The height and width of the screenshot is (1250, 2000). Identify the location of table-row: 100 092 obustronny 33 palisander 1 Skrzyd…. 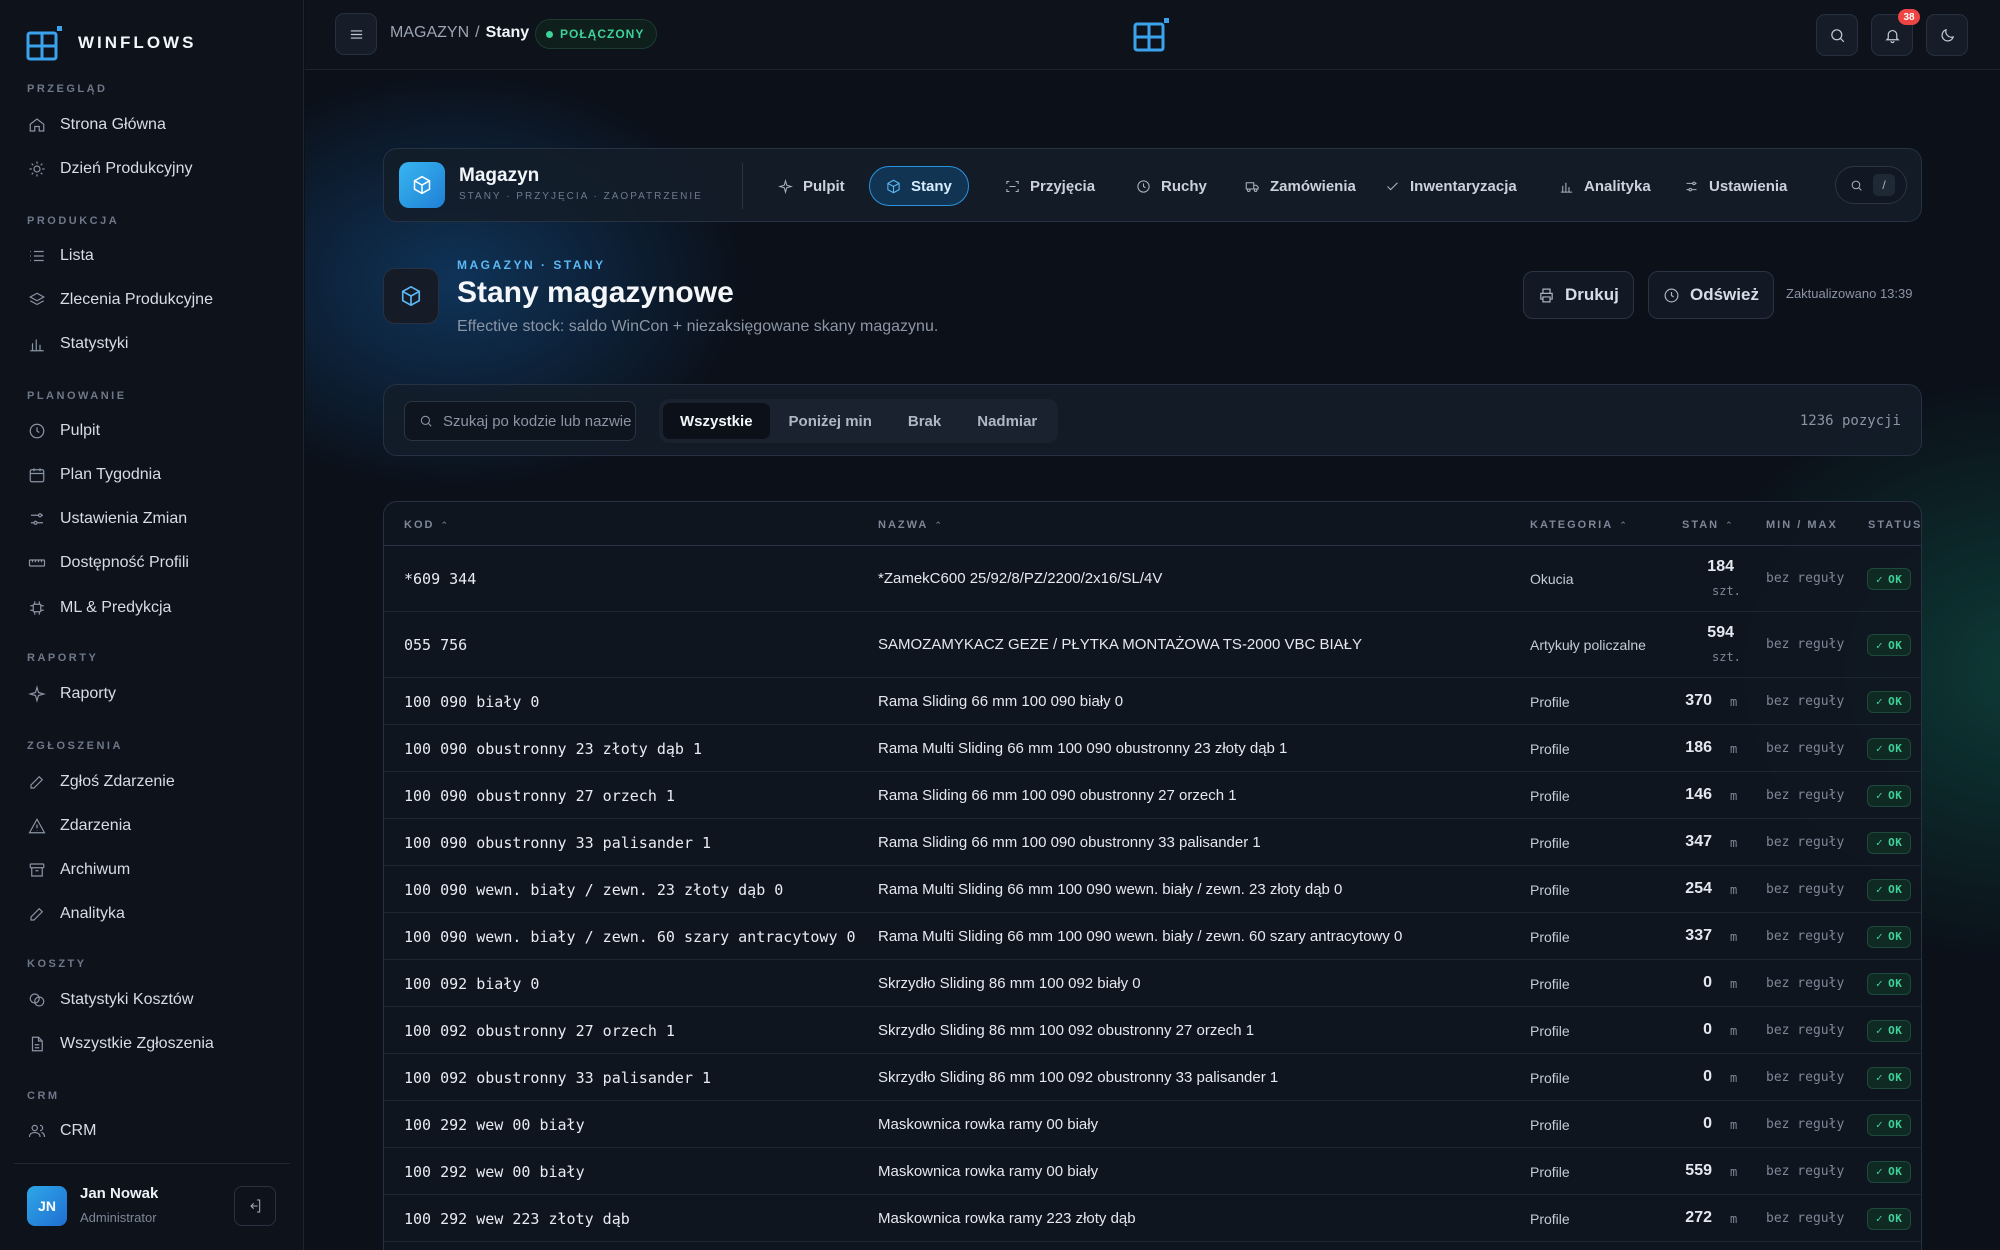
(1152, 1077).